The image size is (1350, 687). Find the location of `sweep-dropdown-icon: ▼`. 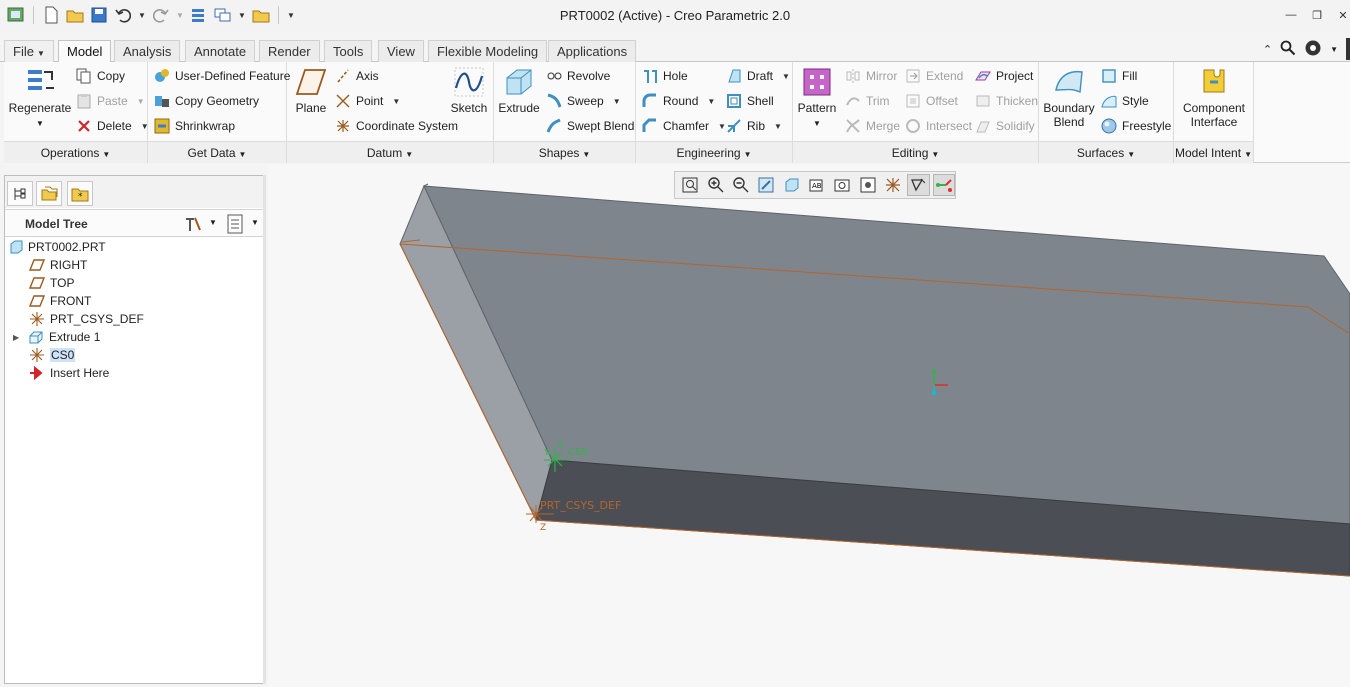

sweep-dropdown-icon: ▼ is located at coordinates (617, 101).